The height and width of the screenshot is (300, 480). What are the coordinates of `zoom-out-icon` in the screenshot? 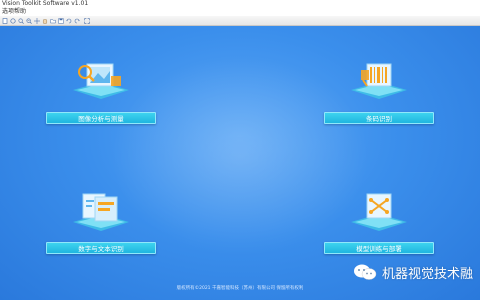 It's located at (28, 20).